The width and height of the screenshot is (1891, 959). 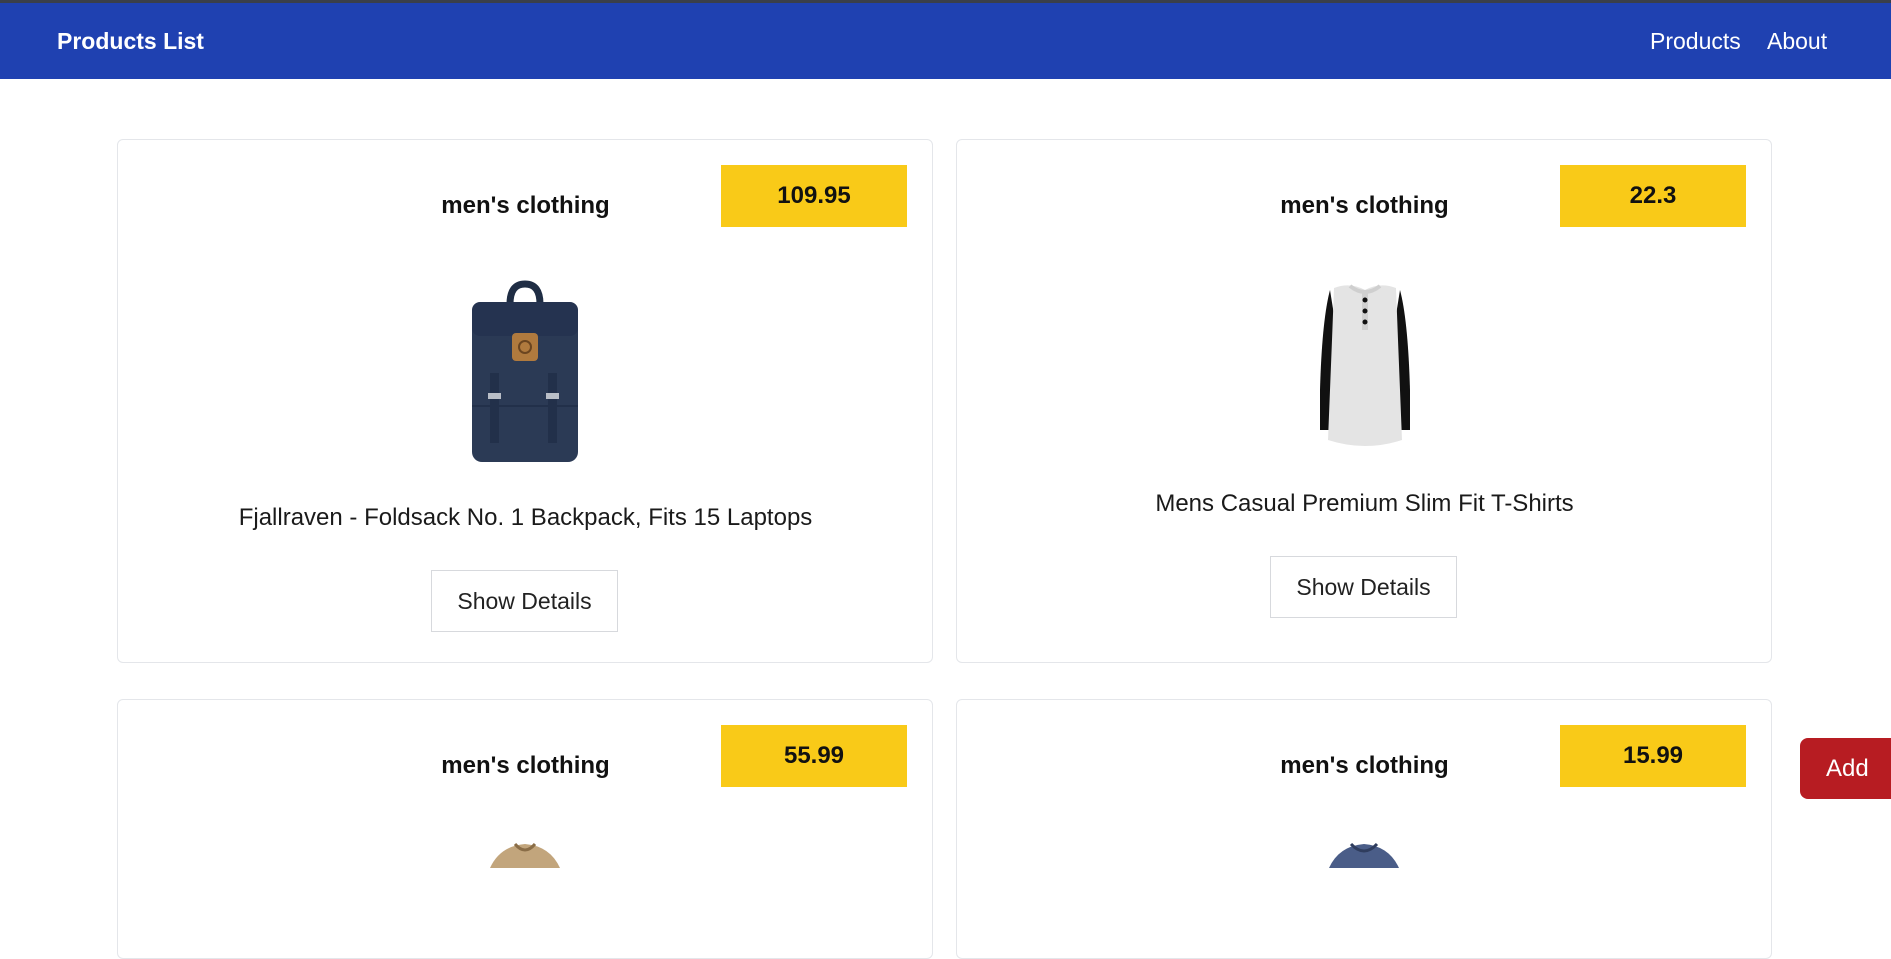 I want to click on price-badge: 15.99, so click(x=1653, y=756).